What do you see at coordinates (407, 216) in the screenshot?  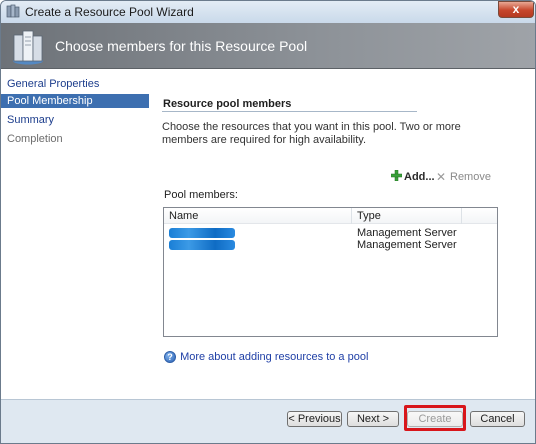 I see `column-header-type: Type` at bounding box center [407, 216].